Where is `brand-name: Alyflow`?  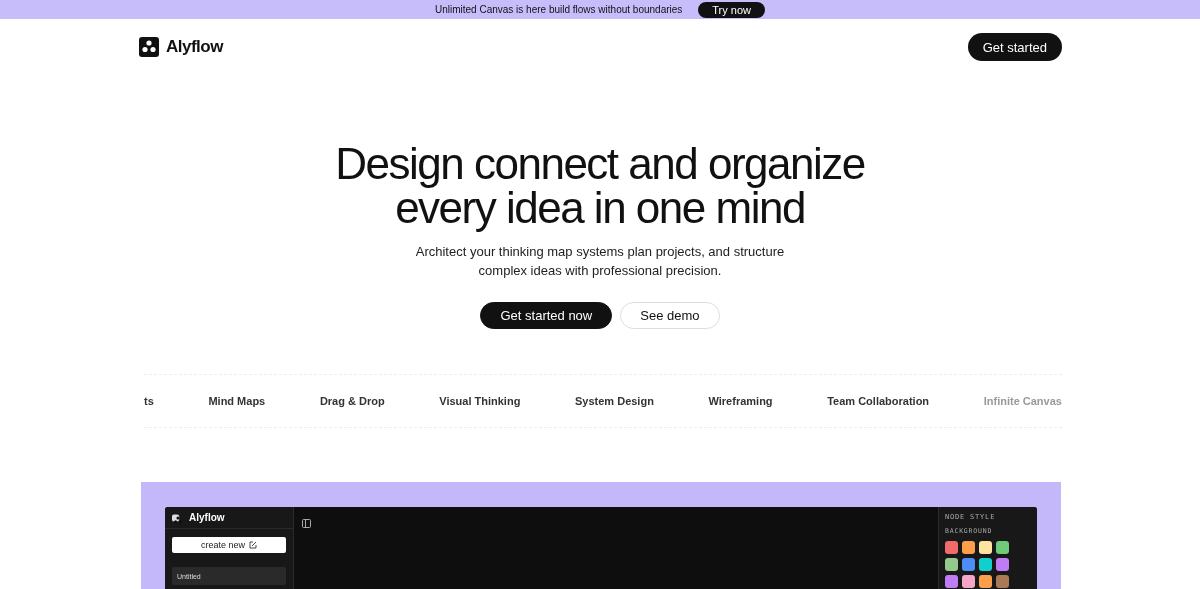 brand-name: Alyflow is located at coordinates (194, 47).